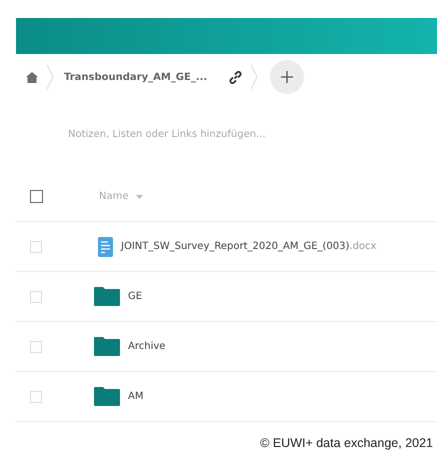  I want to click on document-icon, so click(105, 246).